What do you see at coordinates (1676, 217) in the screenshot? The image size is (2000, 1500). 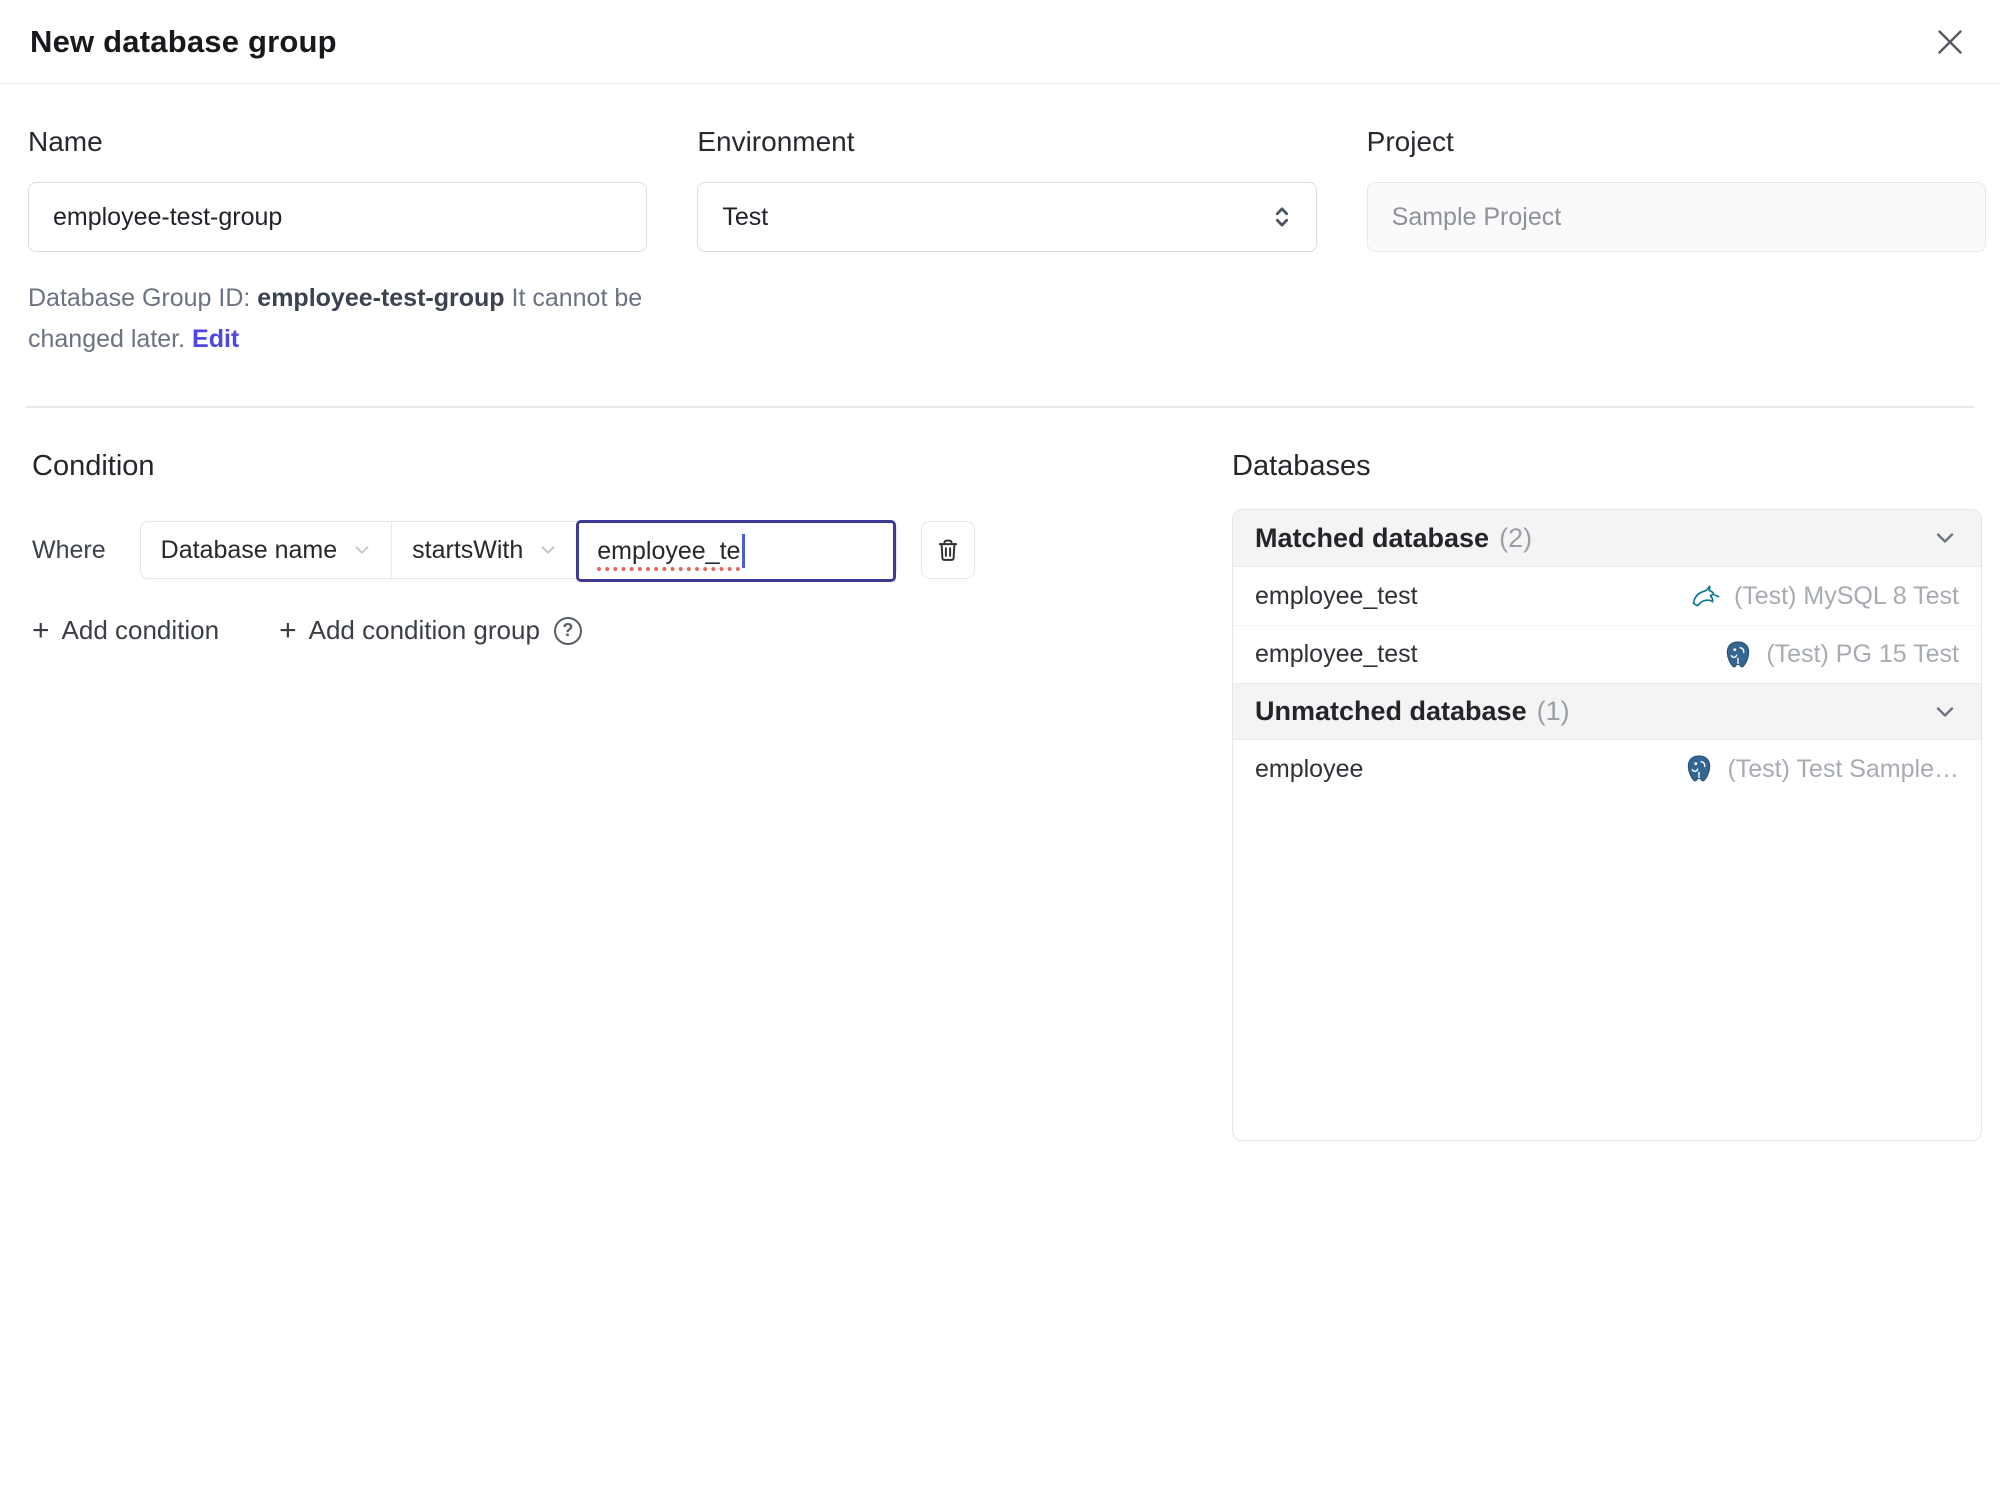 I see `project-input` at bounding box center [1676, 217].